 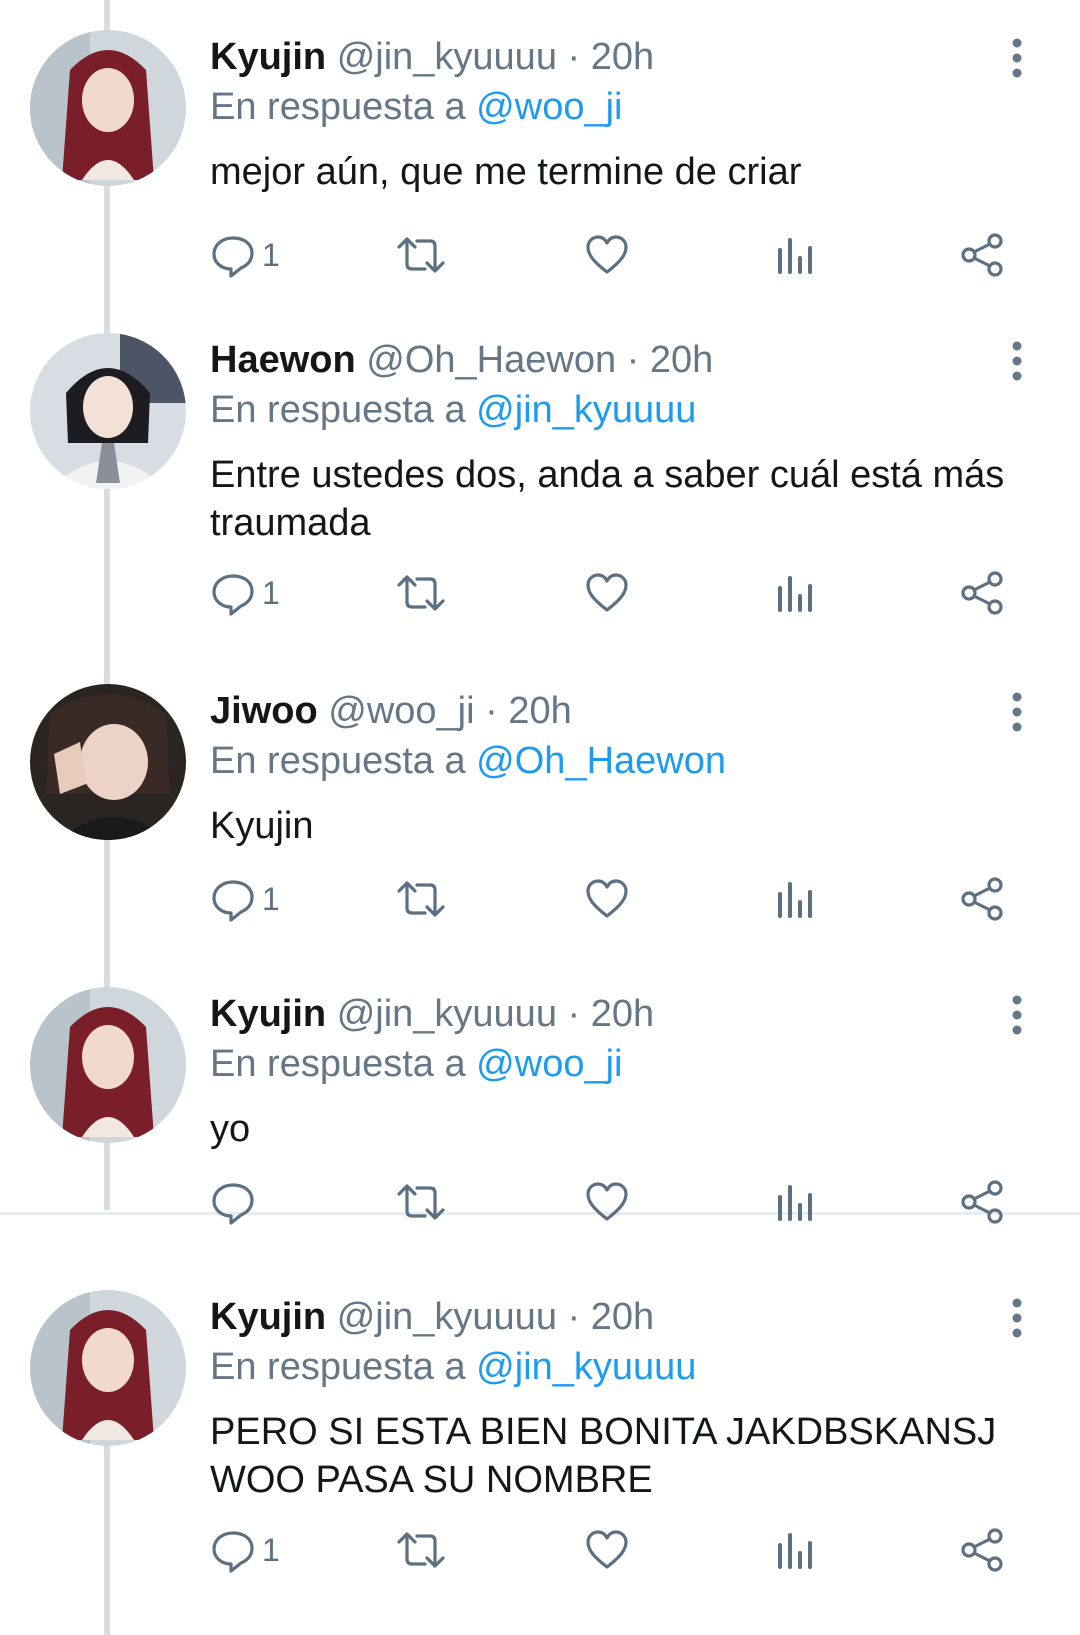 I want to click on tweet-text: Kyujin, so click(x=262, y=826).